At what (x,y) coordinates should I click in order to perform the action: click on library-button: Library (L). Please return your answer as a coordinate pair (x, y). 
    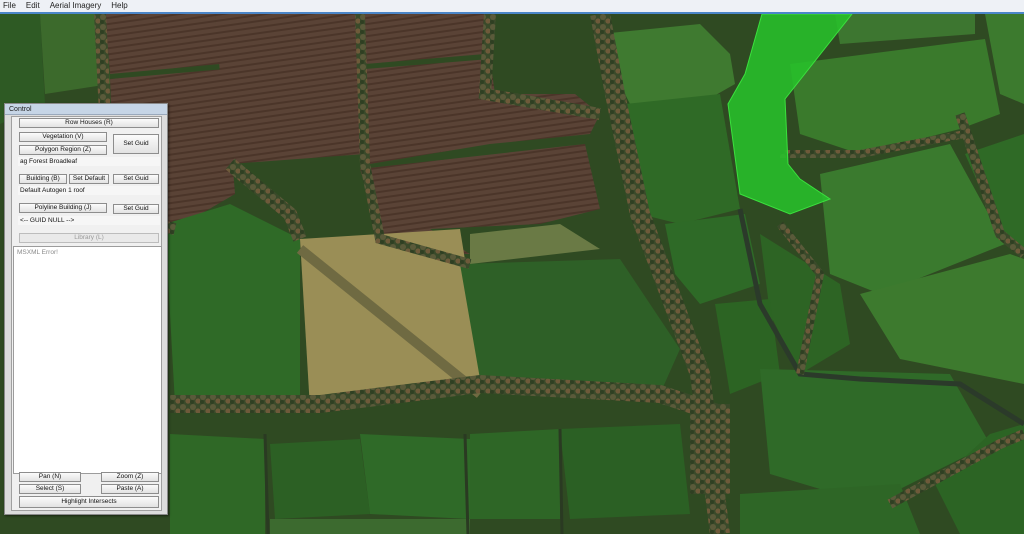
    Looking at the image, I should click on (89, 238).